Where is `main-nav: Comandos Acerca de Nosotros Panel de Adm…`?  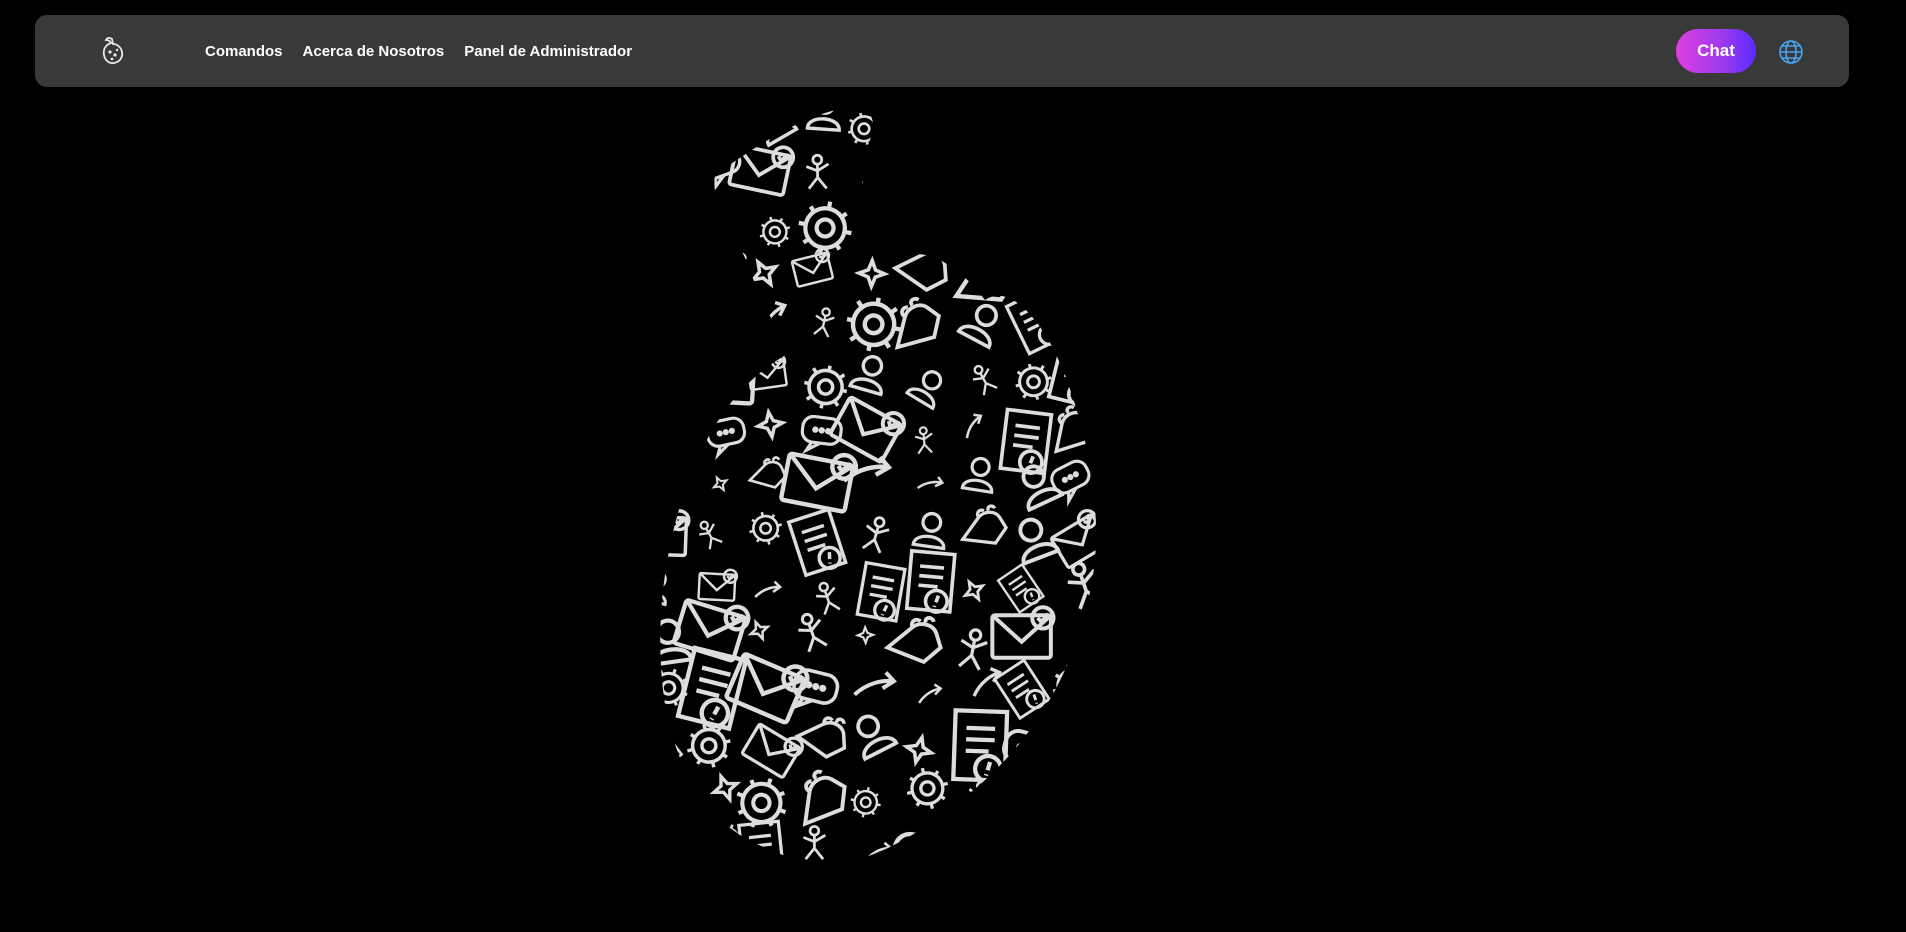
main-nav: Comandos Acerca de Nosotros Panel de Adm… is located at coordinates (418, 51).